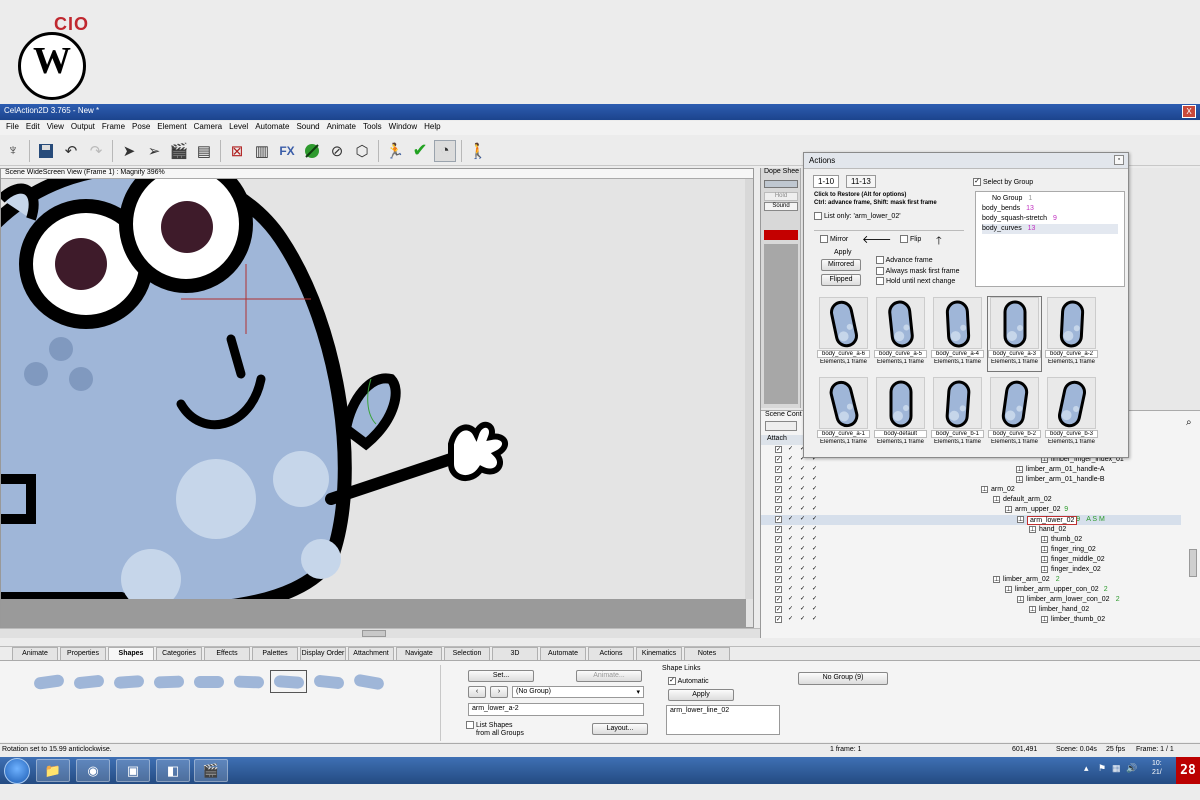 The image size is (1200, 800). I want to click on action-thumbnail: body_curve_a-4 Elements,1 frame, so click(957, 334).